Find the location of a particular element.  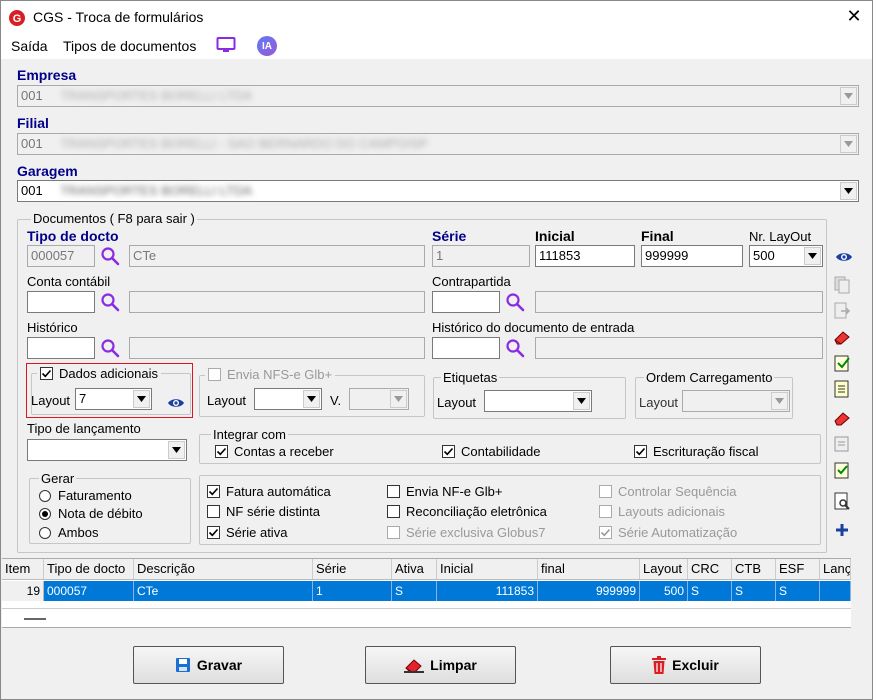

dados-adicionais-checkbox: Dados adicionais is located at coordinates (99, 373).